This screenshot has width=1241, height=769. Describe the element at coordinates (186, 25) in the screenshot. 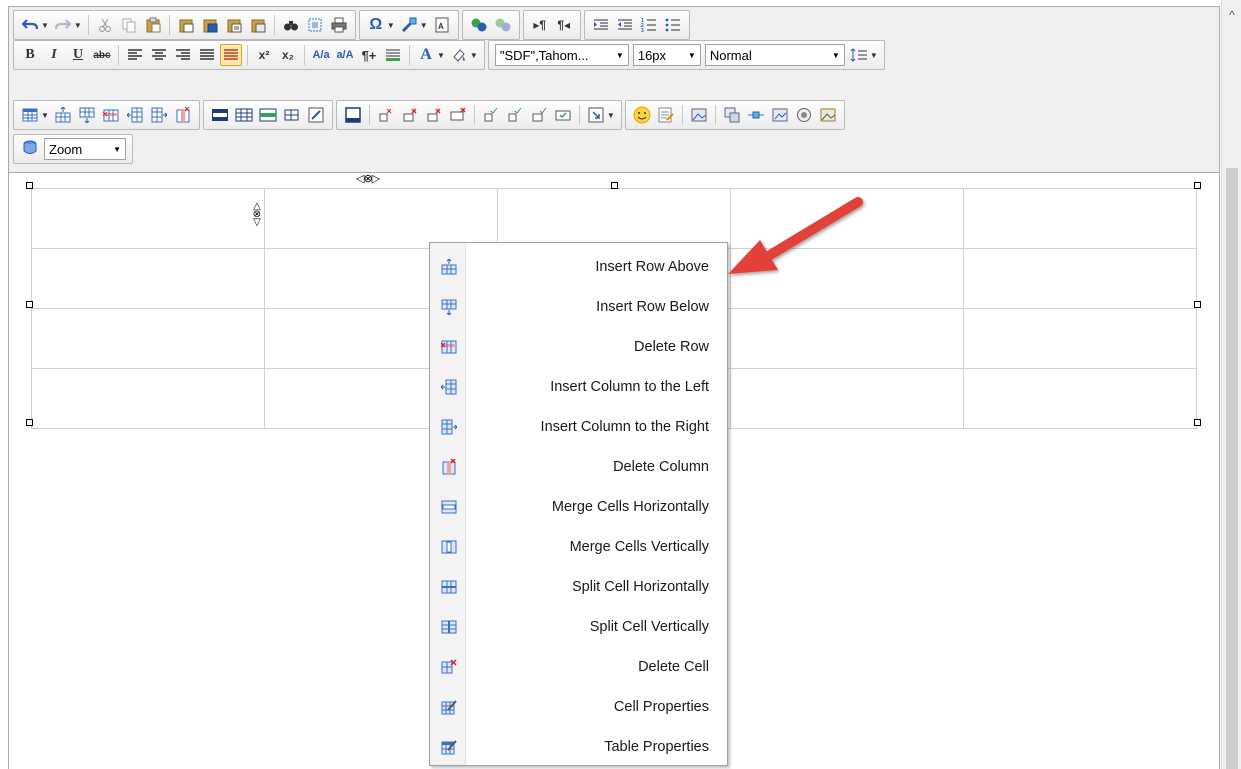

I see `paste-text-icon` at that location.